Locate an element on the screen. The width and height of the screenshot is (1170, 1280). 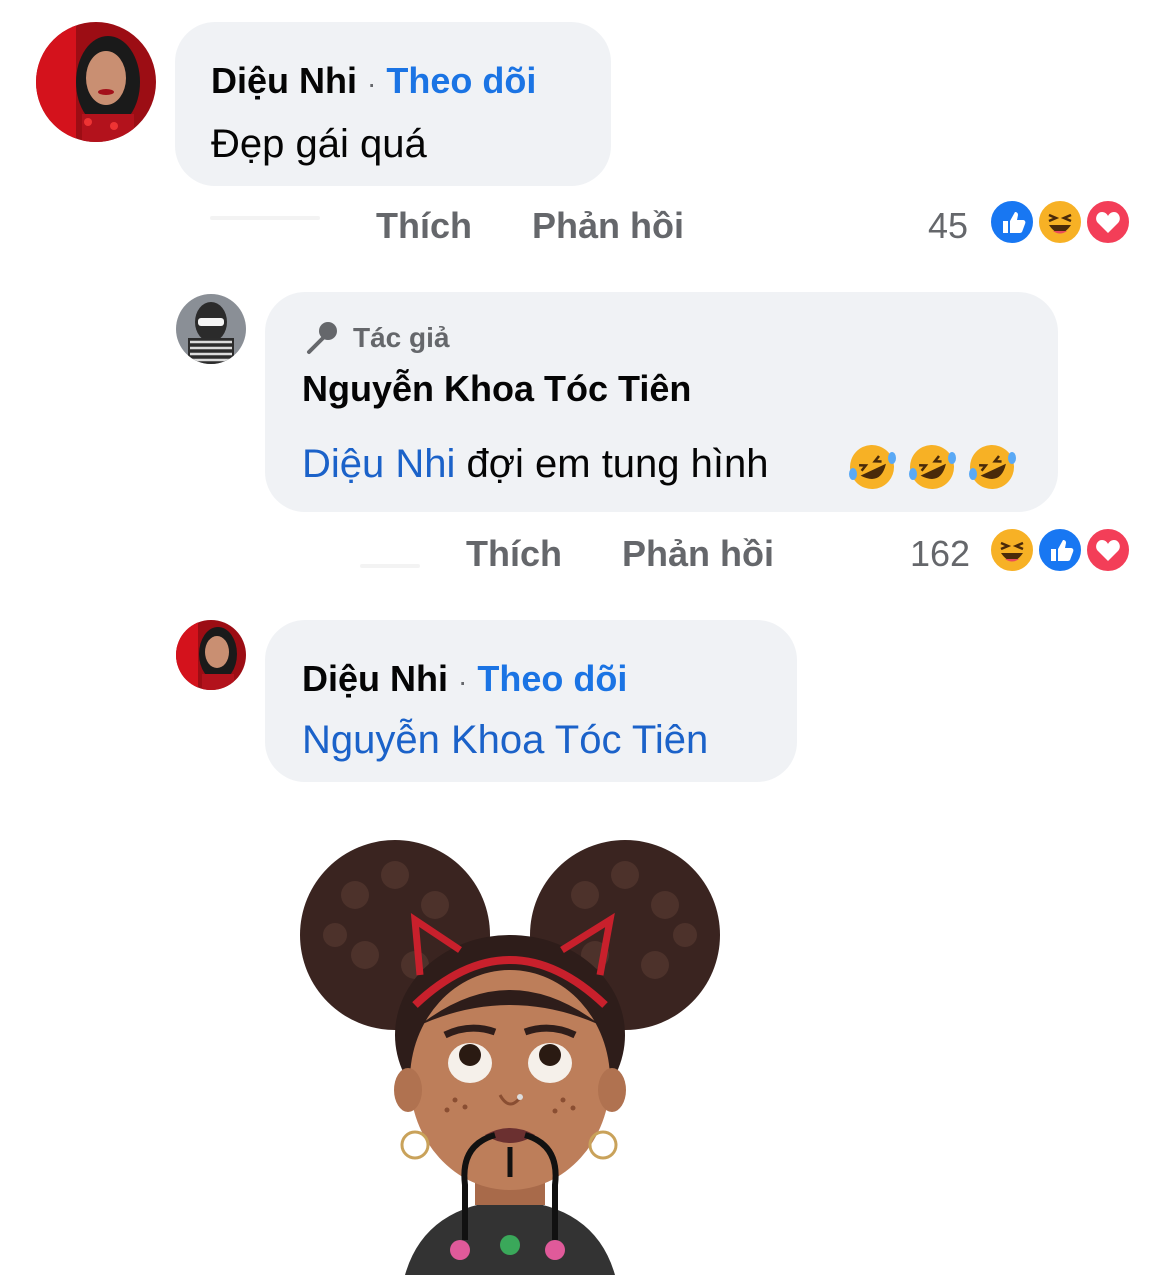
mention-link: Nguyễn Khoa Tóc Tiên is located at coordinates (505, 740).